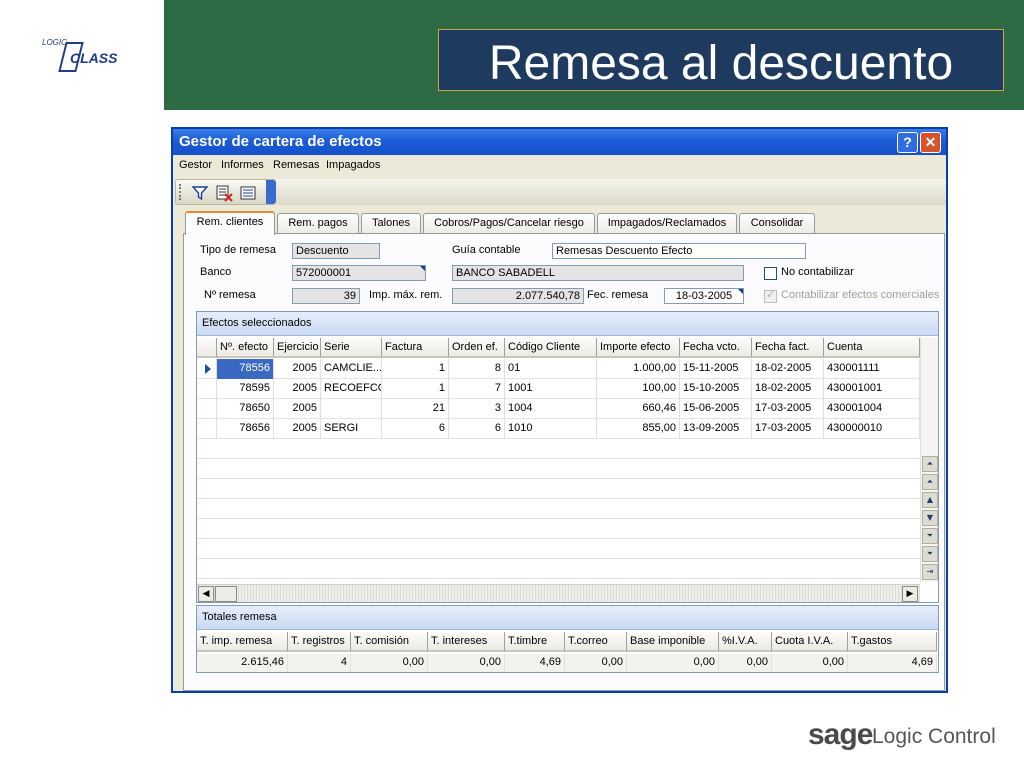 Image resolution: width=1024 pixels, height=768 pixels. What do you see at coordinates (245, 429) in the screenshot?
I see `cell-num-efecto: 78656` at bounding box center [245, 429].